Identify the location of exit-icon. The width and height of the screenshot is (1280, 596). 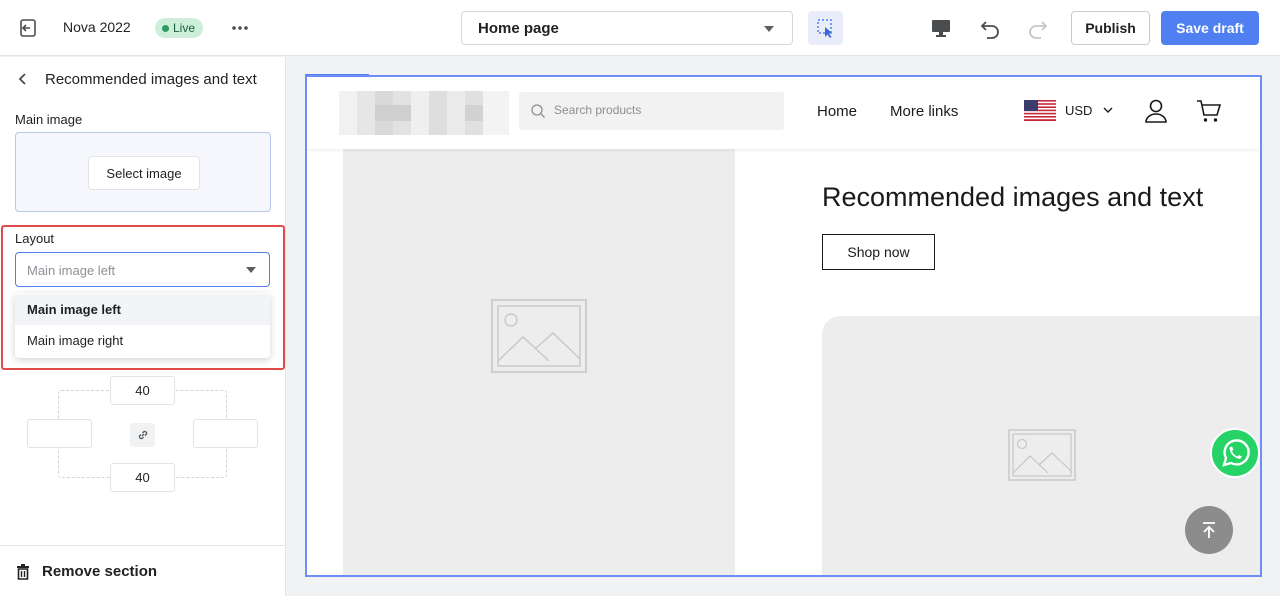
(29, 28).